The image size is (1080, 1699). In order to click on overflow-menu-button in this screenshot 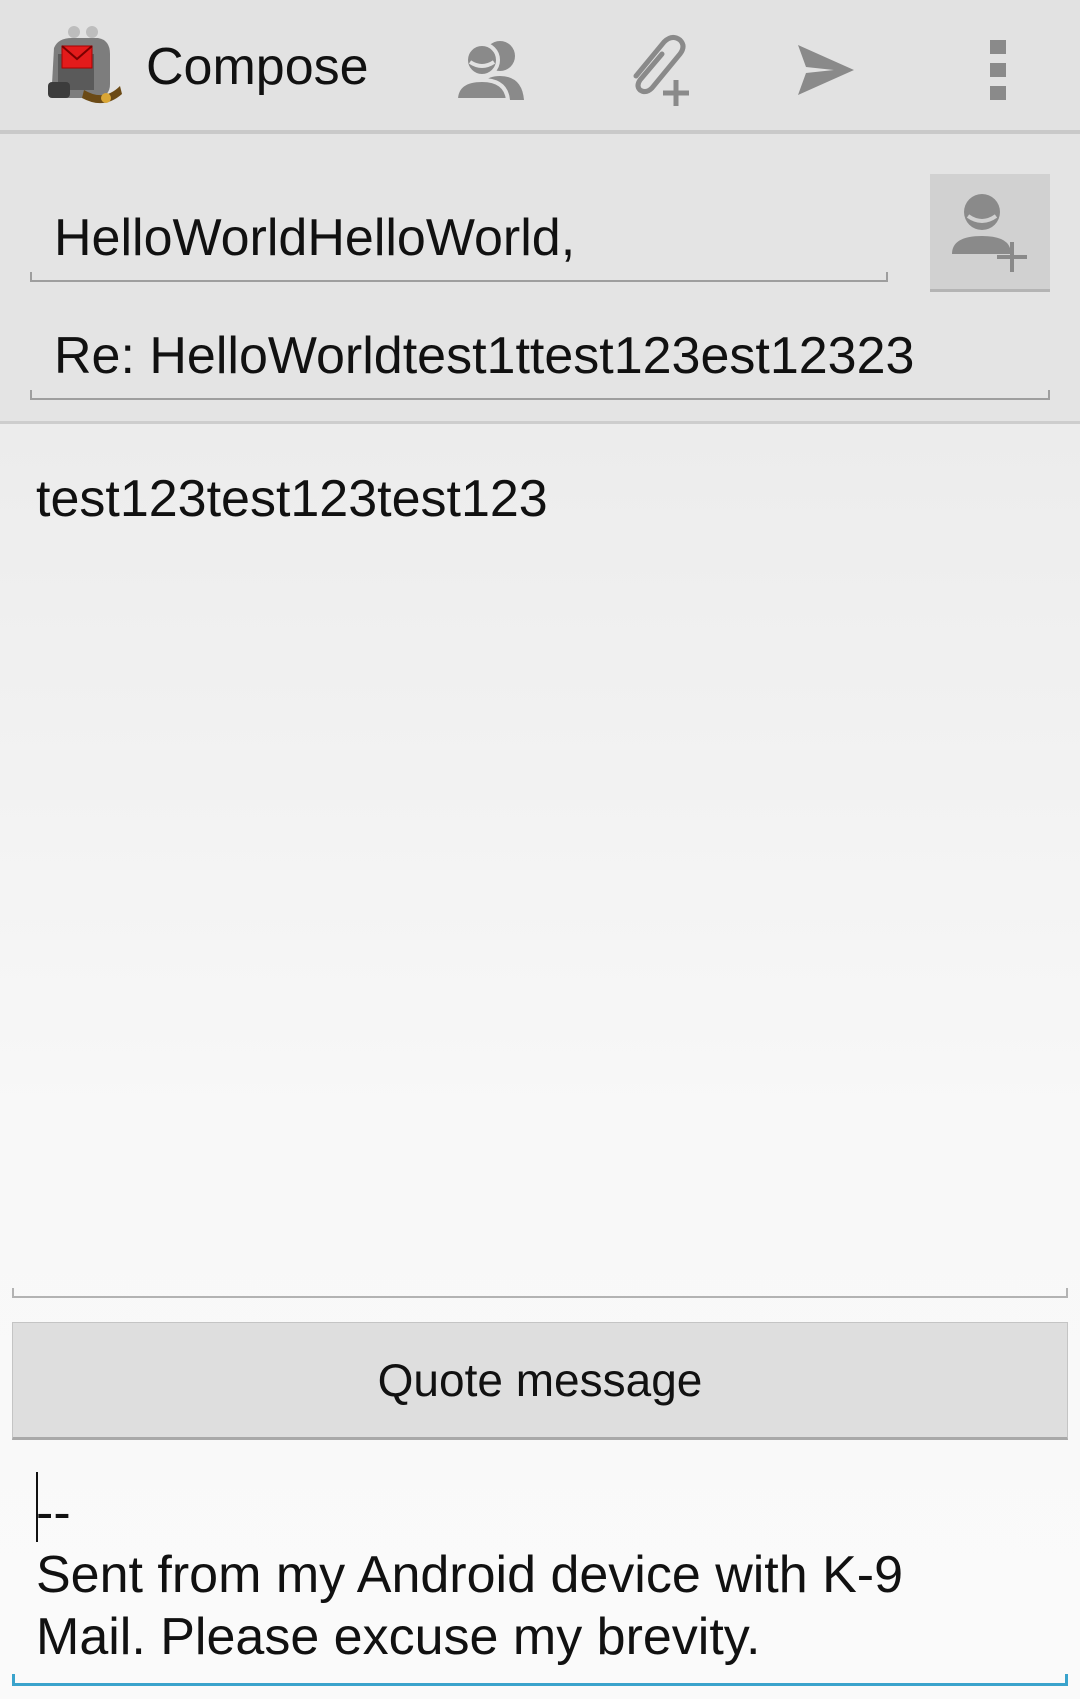, I will do `click(998, 70)`.